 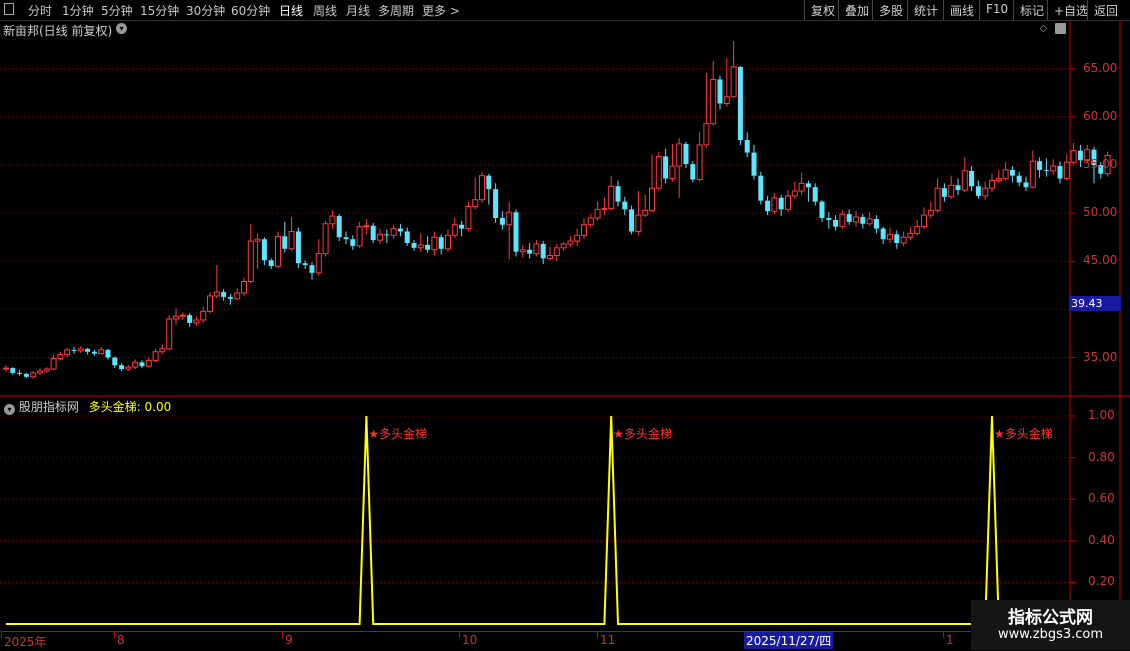 I want to click on period-tab-1: 1分钟, so click(x=78, y=10).